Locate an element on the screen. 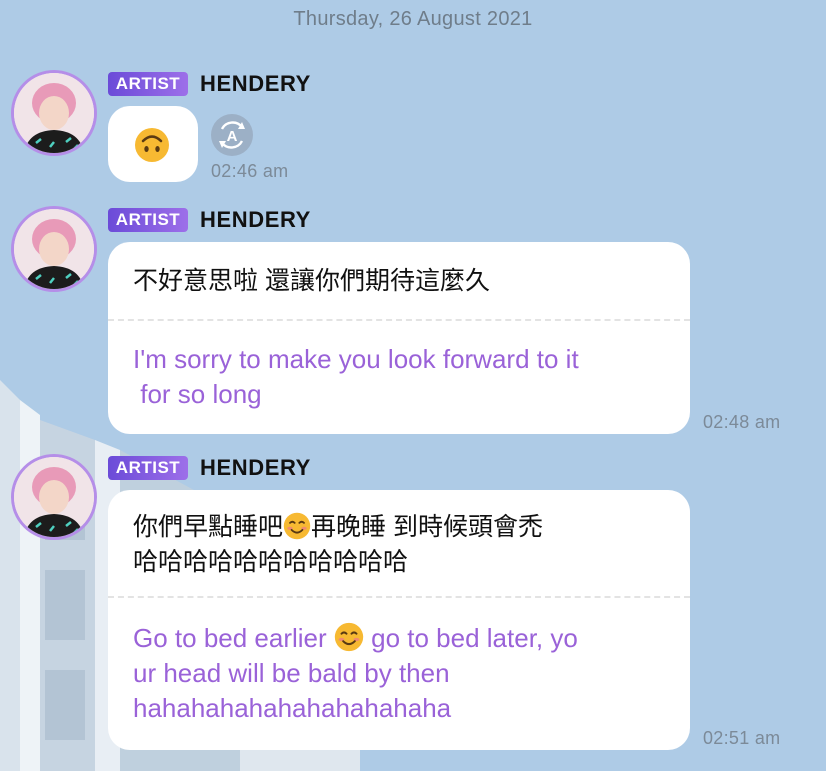 This screenshot has width=826, height=771. date-header: Thursday, 26 August 2021 is located at coordinates (413, 19).